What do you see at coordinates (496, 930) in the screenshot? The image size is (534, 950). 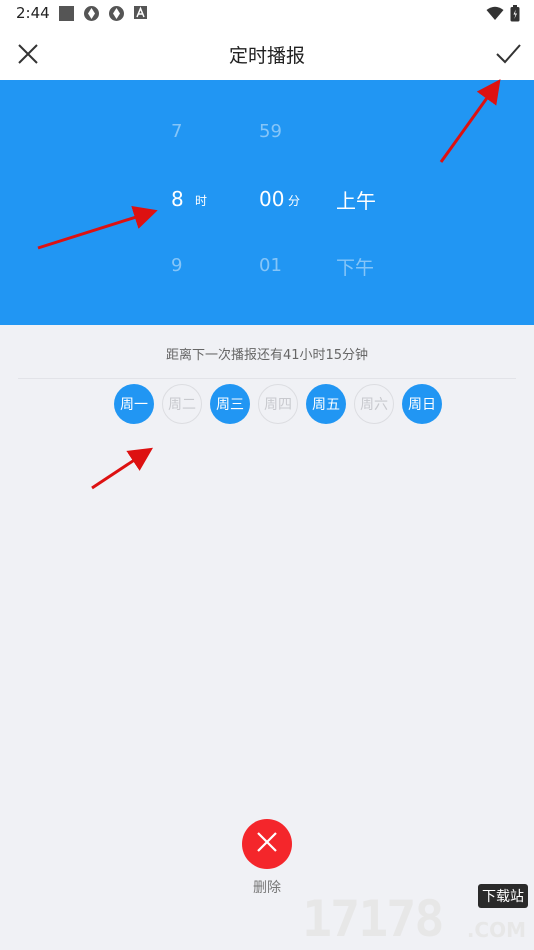 I see `watermark-suffix: .COM` at bounding box center [496, 930].